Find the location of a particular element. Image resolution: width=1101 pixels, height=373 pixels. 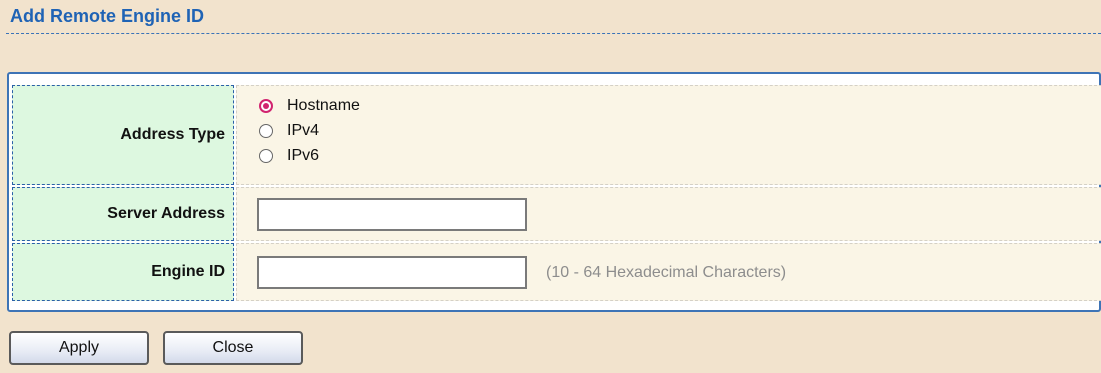

title-divider is located at coordinates (553, 33).